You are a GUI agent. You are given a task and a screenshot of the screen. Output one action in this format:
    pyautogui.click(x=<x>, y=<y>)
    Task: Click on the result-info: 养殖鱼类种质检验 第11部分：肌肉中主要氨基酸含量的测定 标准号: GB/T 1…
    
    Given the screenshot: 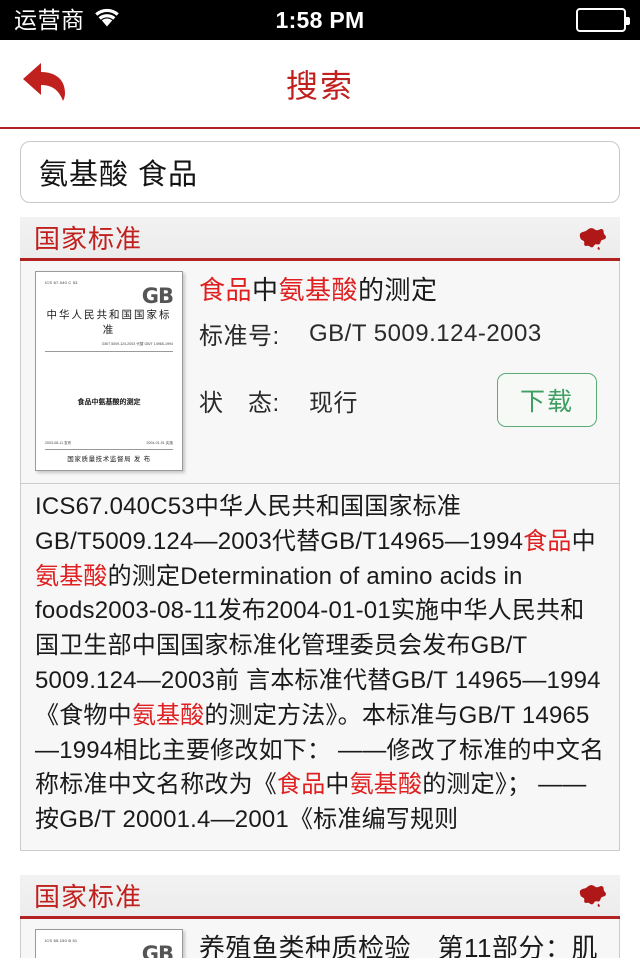 What is the action you would take?
    pyautogui.click(x=402, y=943)
    